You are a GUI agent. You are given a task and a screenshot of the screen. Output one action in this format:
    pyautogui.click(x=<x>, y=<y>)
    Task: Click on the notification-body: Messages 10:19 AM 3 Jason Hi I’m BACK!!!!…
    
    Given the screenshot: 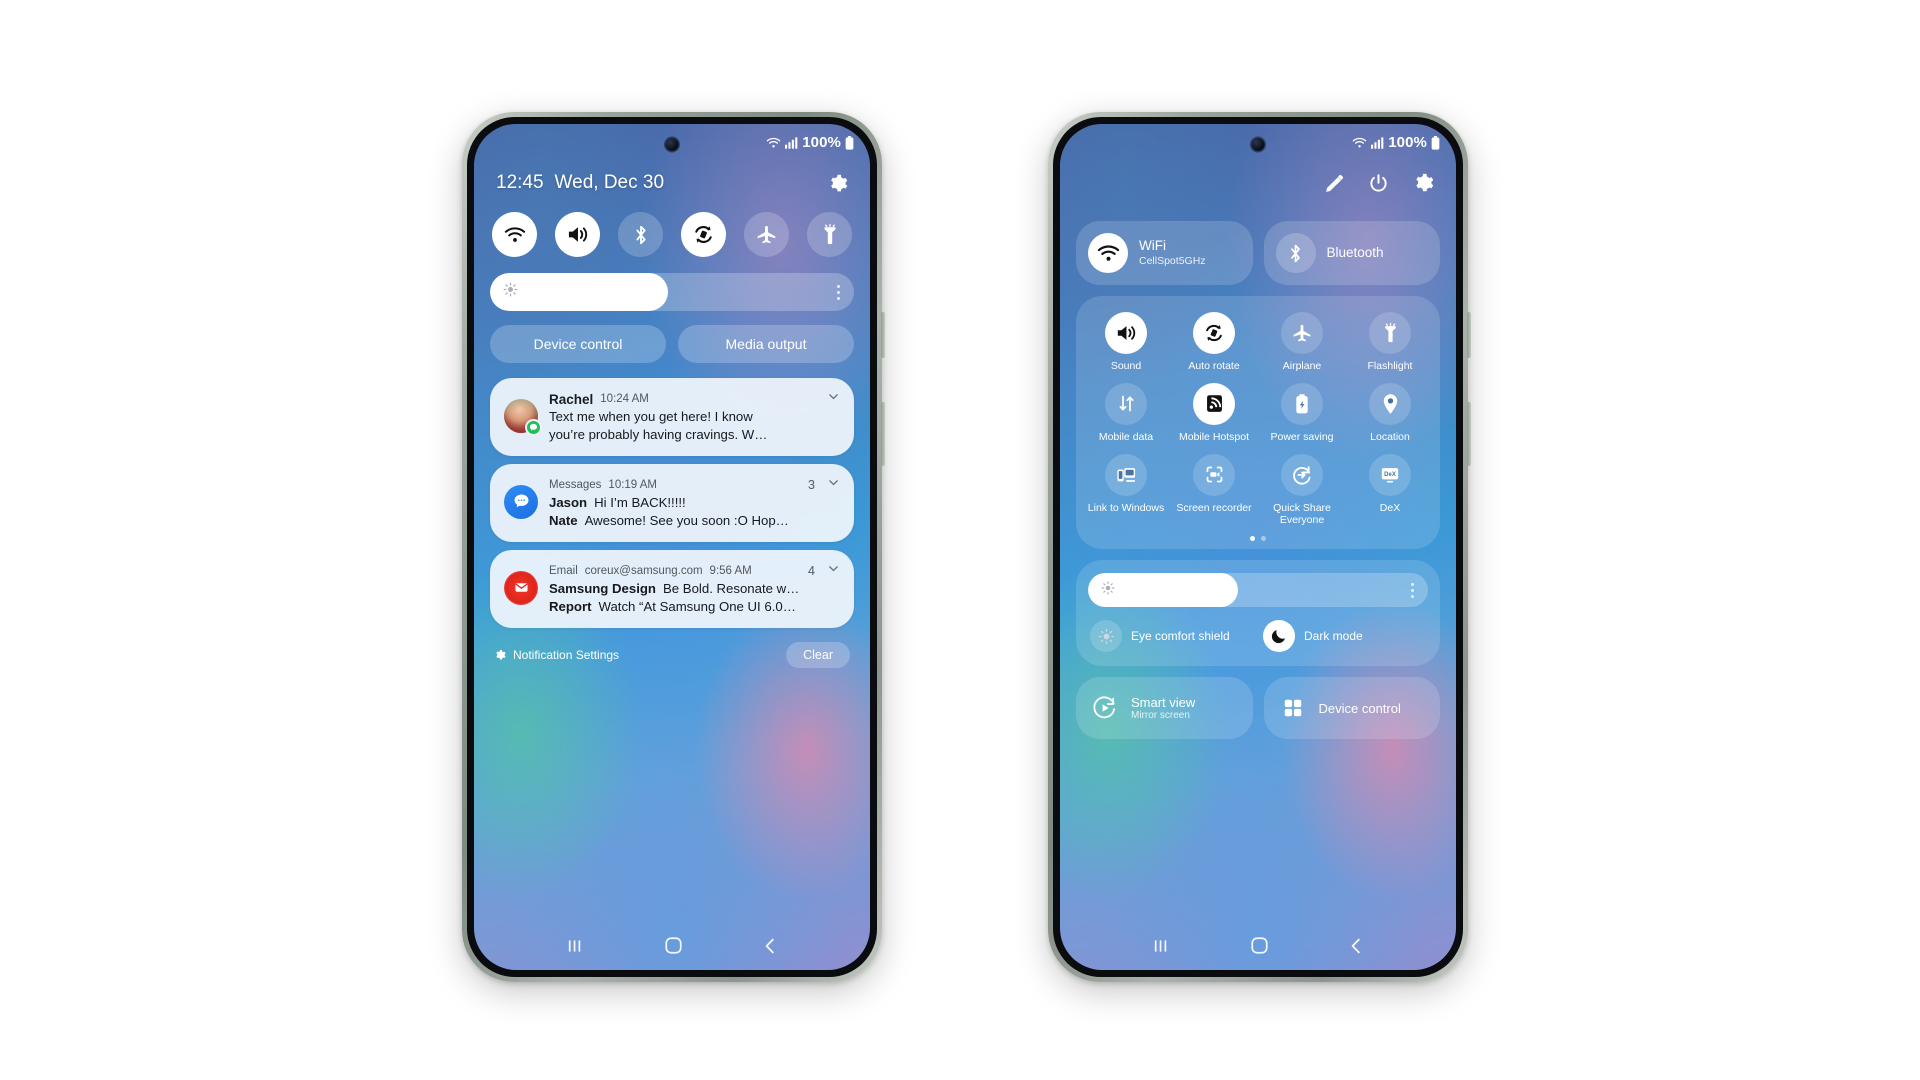 What is the action you would take?
    pyautogui.click(x=694, y=503)
    